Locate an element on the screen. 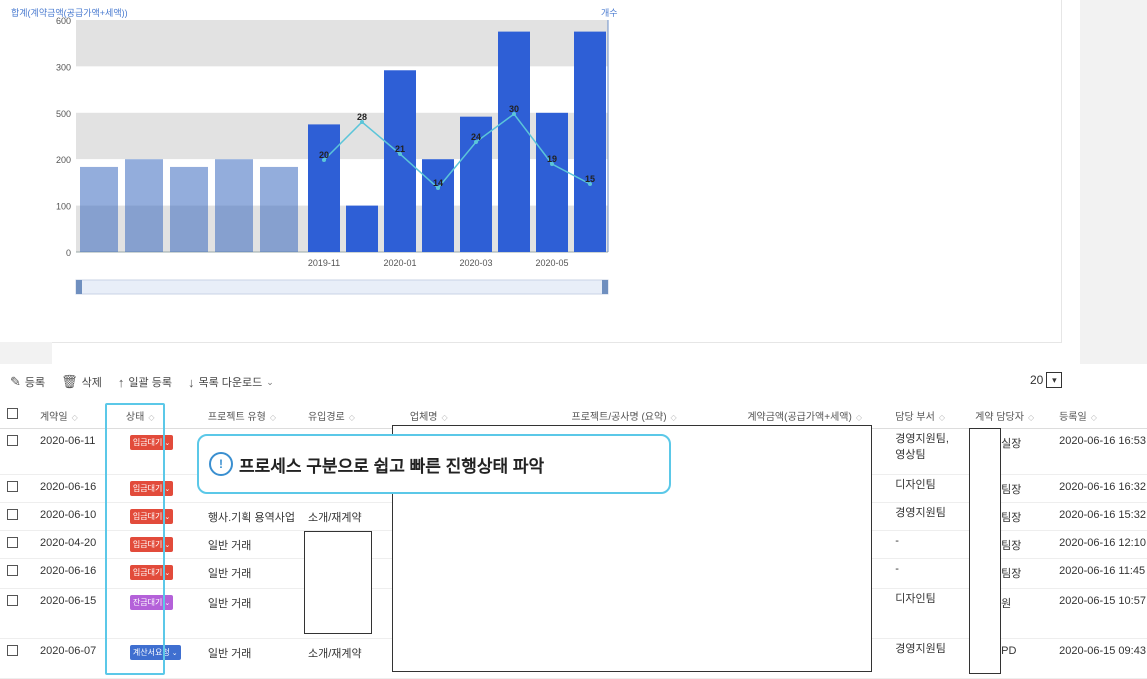 This screenshot has height=679, width=1147. col-contract-date: 계약일 ◇ is located at coordinates (69, 415).